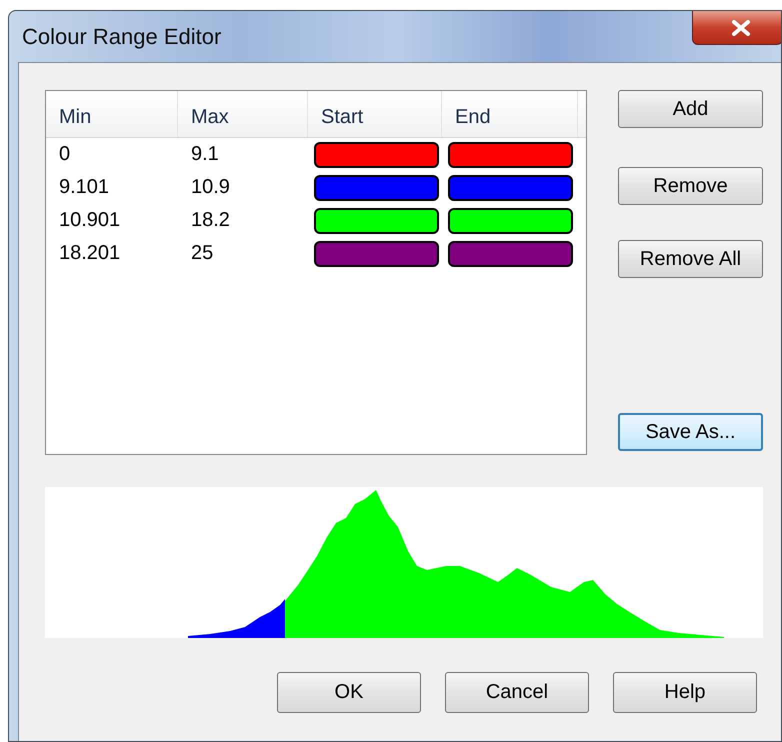 The height and width of the screenshot is (742, 782). What do you see at coordinates (510, 114) in the screenshot?
I see `column-header: End` at bounding box center [510, 114].